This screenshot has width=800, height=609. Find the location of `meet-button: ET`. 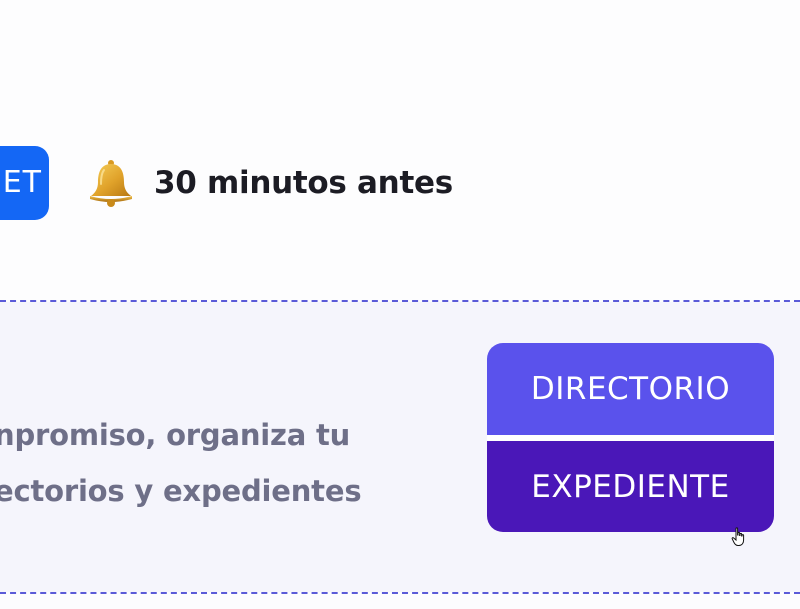

meet-button: ET is located at coordinates (24, 183).